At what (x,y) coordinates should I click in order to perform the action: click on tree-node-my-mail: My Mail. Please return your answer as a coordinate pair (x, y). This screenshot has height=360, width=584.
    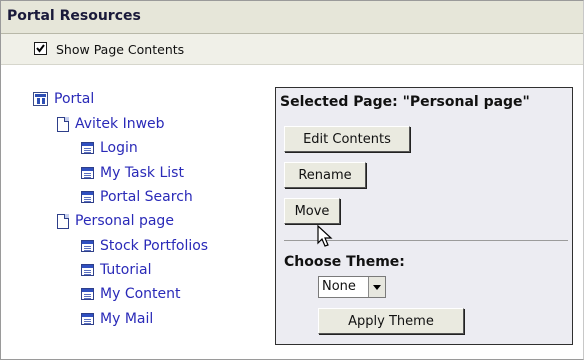
    Looking at the image, I should click on (117, 319).